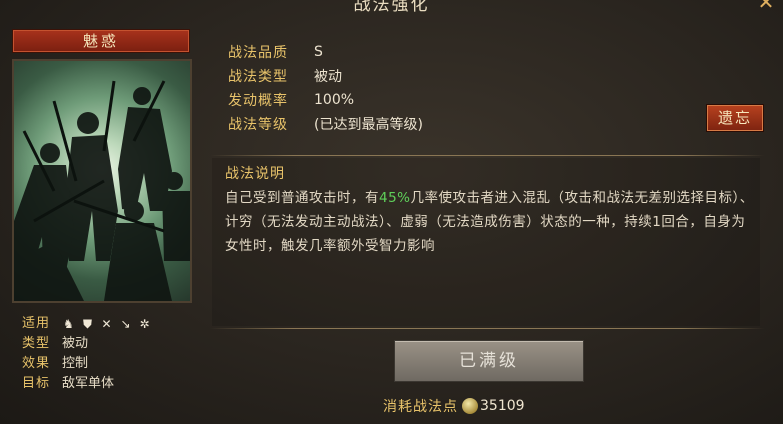  I want to click on tactic-info: 战法品质 S 战法类型 被动 发动概率 100% 战法等级 (已达到最高等级), so click(325, 88).